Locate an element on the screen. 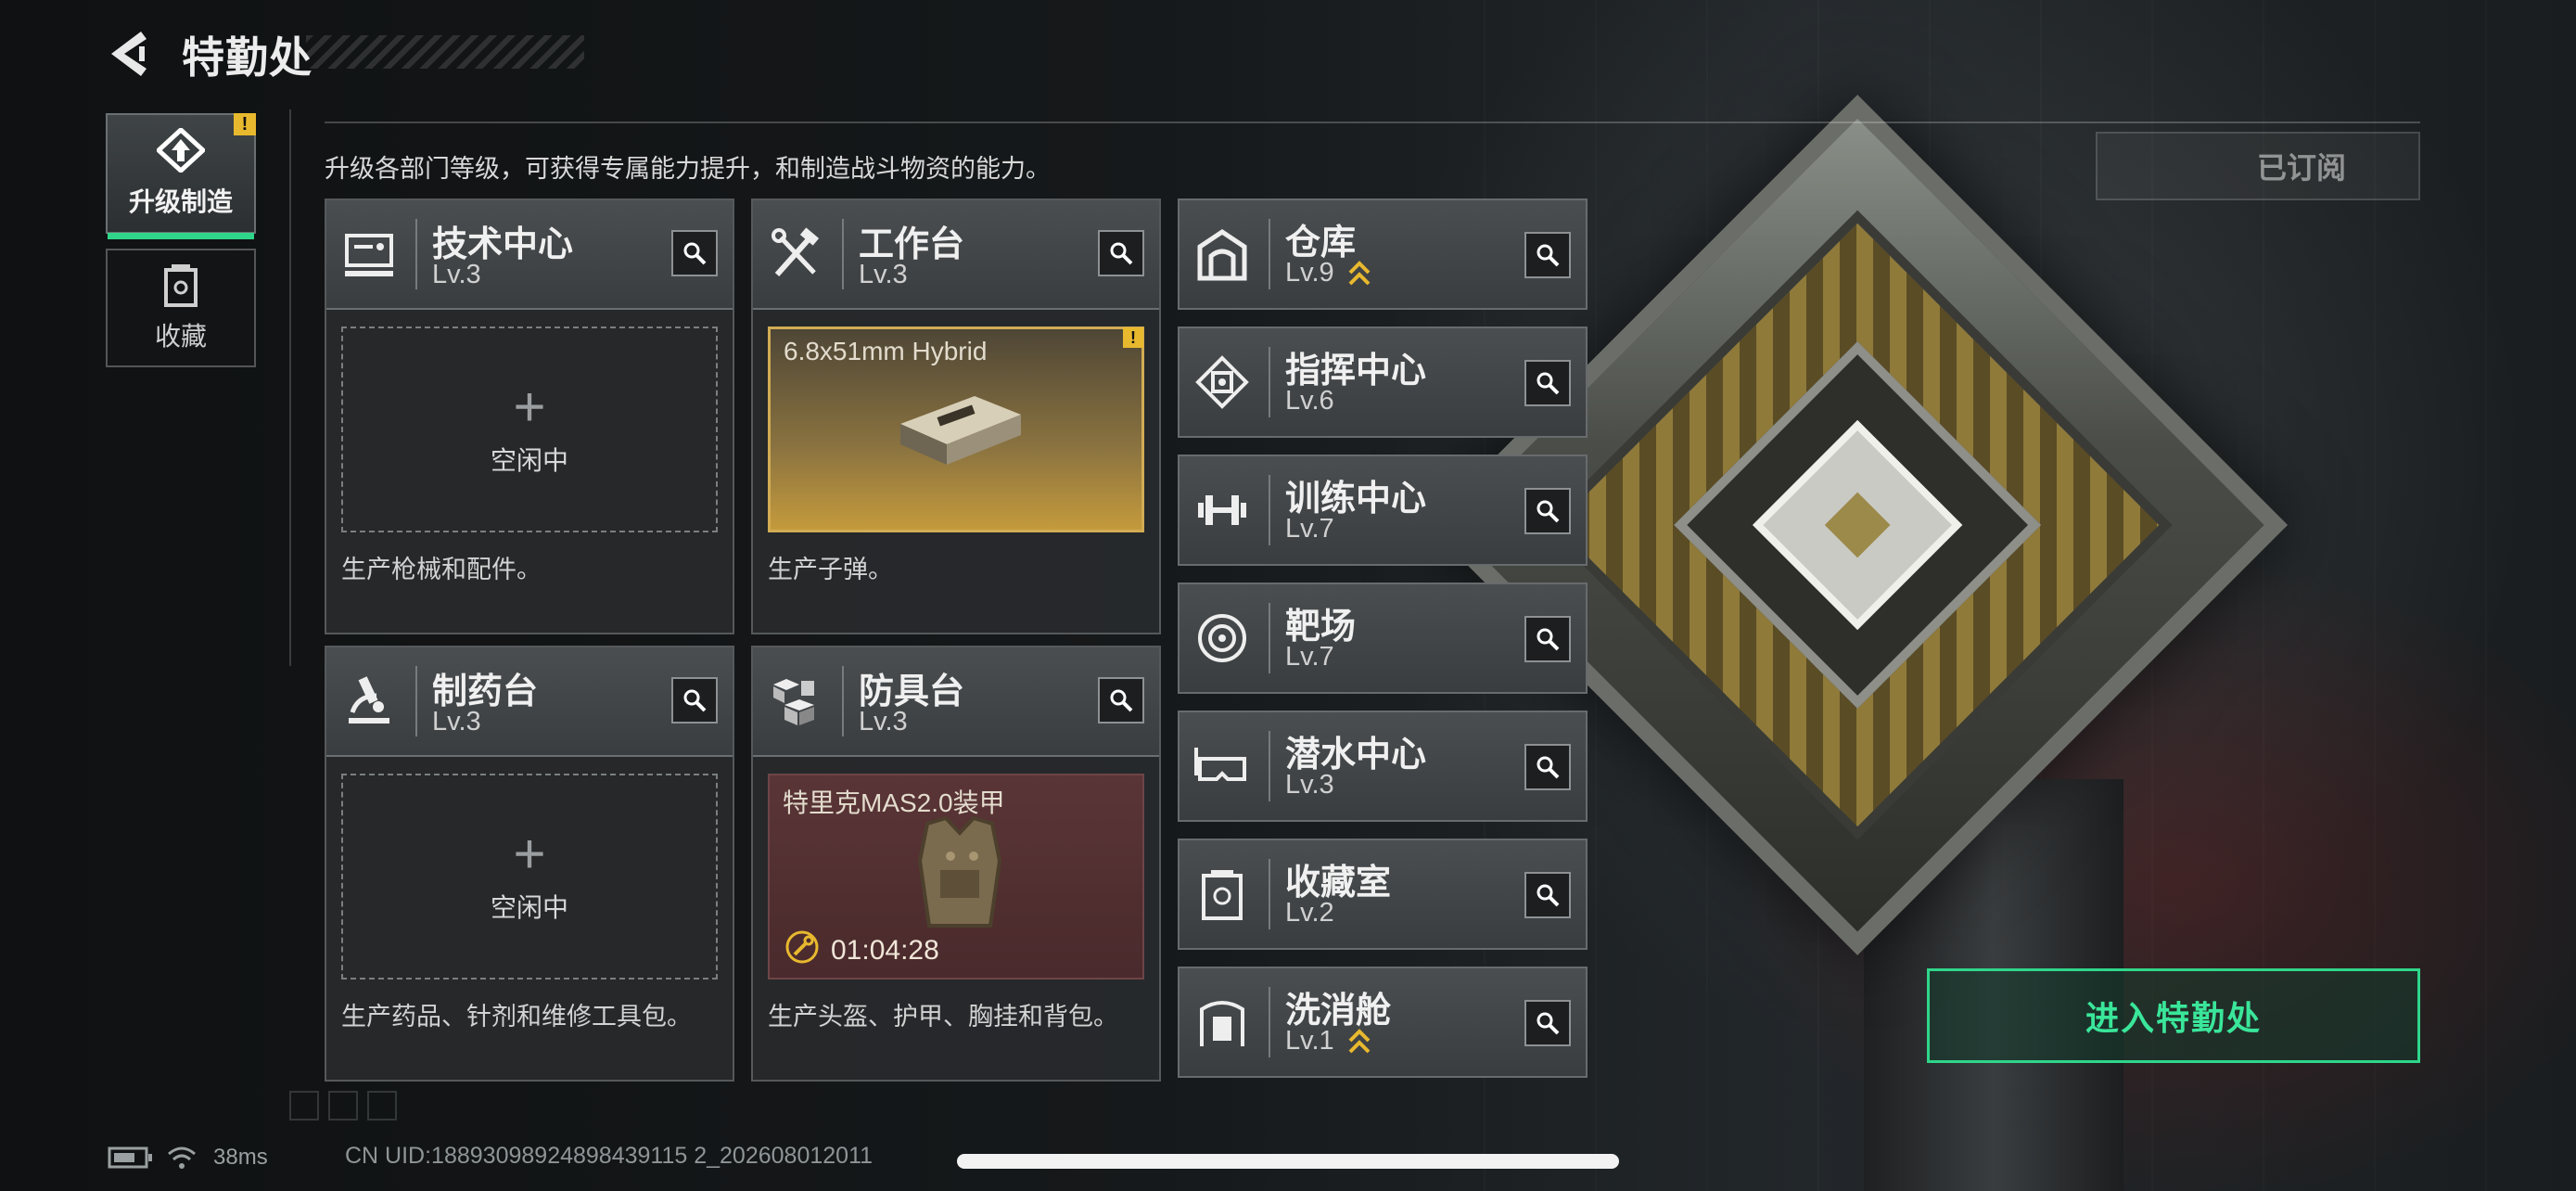  production-slot-armor: 特里克MAS2.0装甲 01:04:28 is located at coordinates (956, 877).